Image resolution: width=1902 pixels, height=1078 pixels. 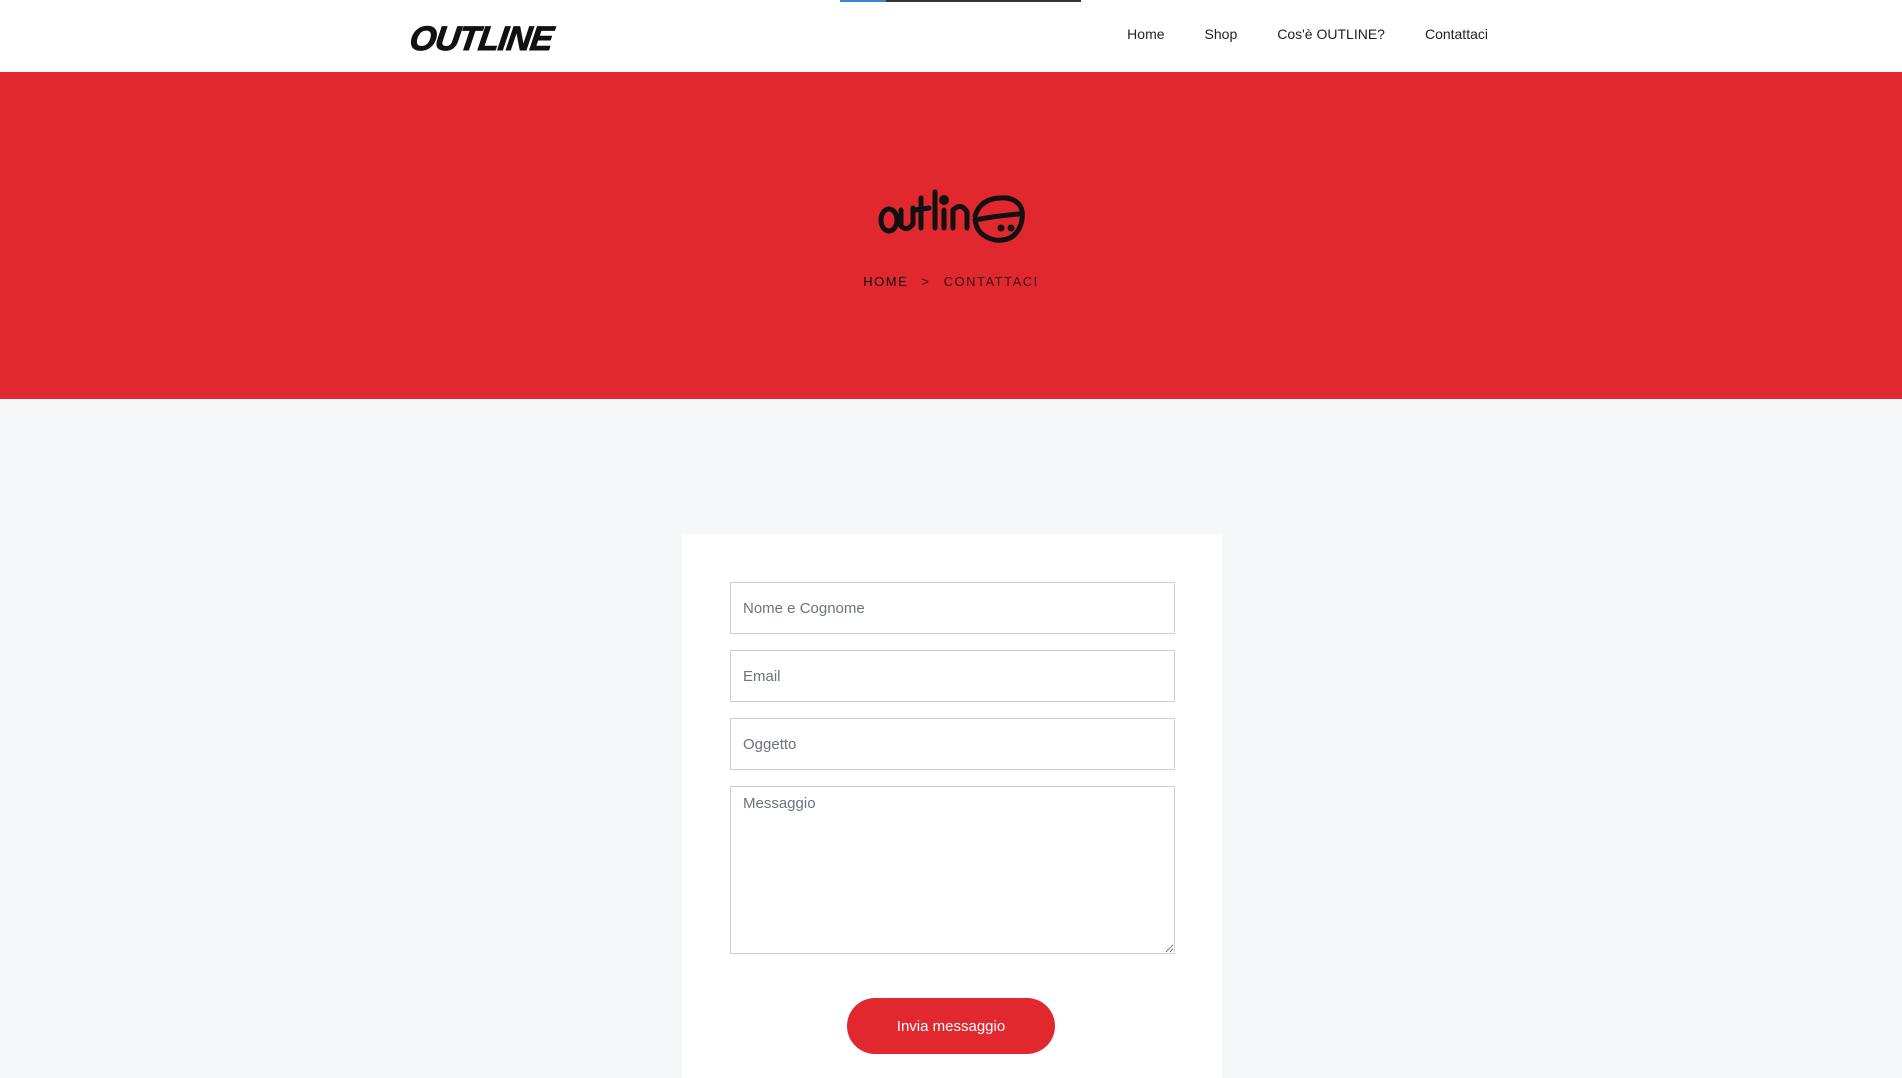 I want to click on breadcrumb-current: CONTATTACI, so click(x=991, y=281).